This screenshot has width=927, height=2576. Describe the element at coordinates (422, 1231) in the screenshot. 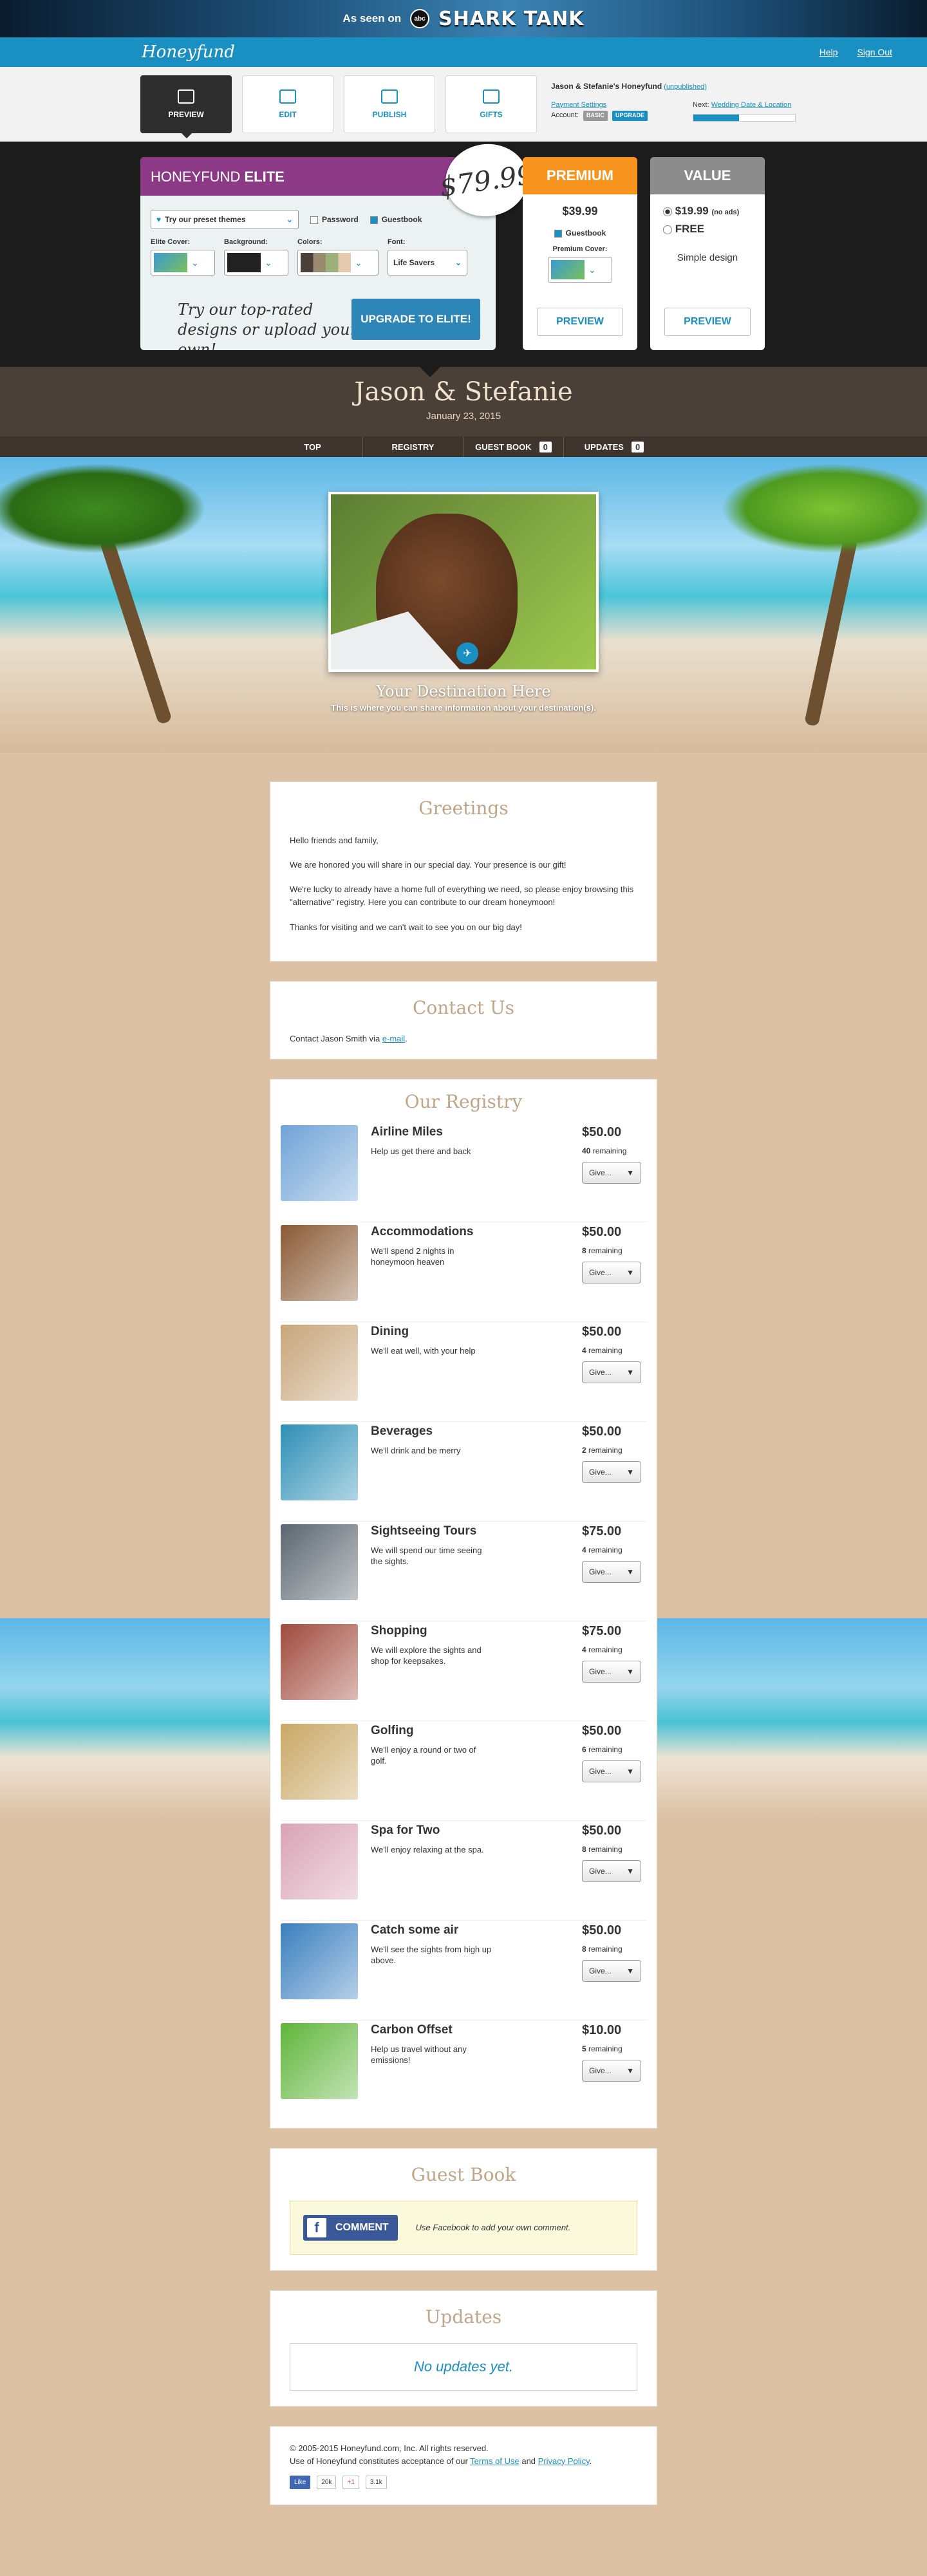

I see `gift-name: Accommodations` at that location.